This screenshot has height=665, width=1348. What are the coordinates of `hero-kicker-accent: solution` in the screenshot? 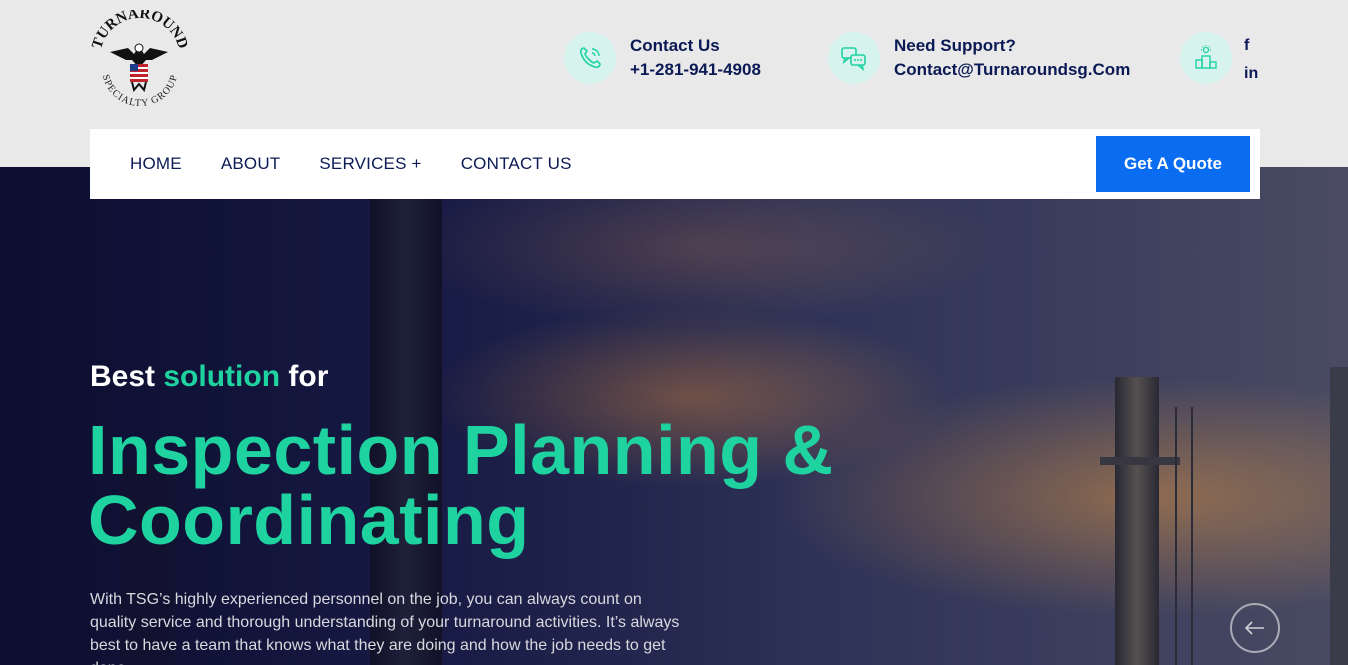 It's located at (222, 376).